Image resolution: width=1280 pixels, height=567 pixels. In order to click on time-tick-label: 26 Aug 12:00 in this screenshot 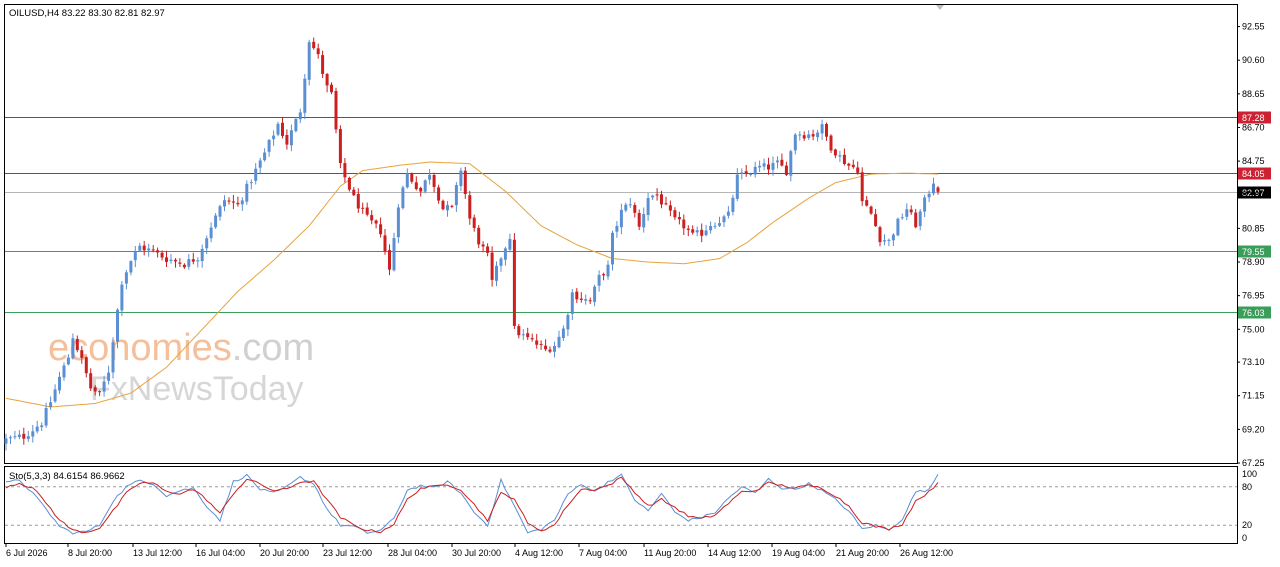, I will do `click(926, 553)`.